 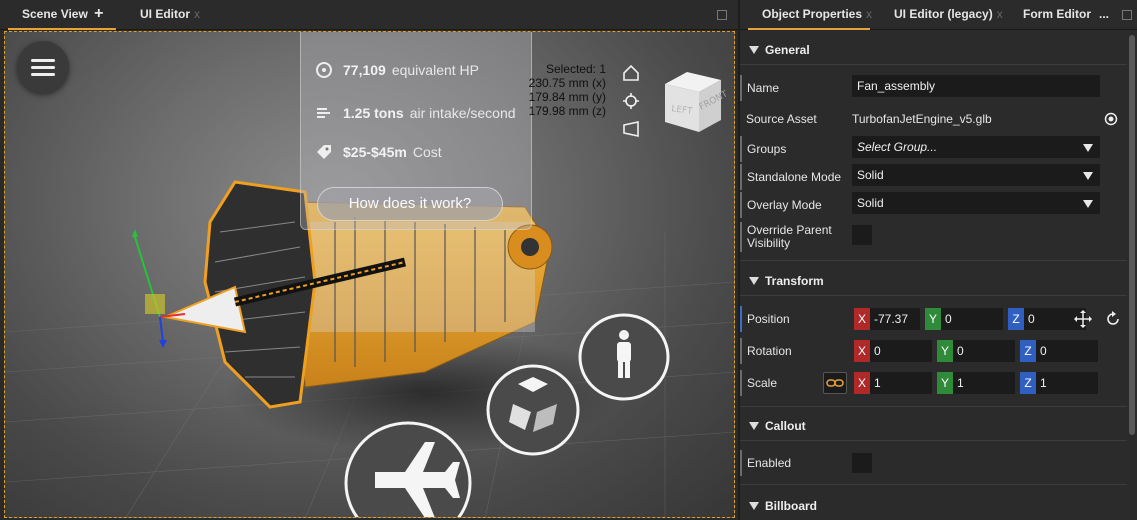 I want to click on name-input: Fan_assembly, so click(x=976, y=86).